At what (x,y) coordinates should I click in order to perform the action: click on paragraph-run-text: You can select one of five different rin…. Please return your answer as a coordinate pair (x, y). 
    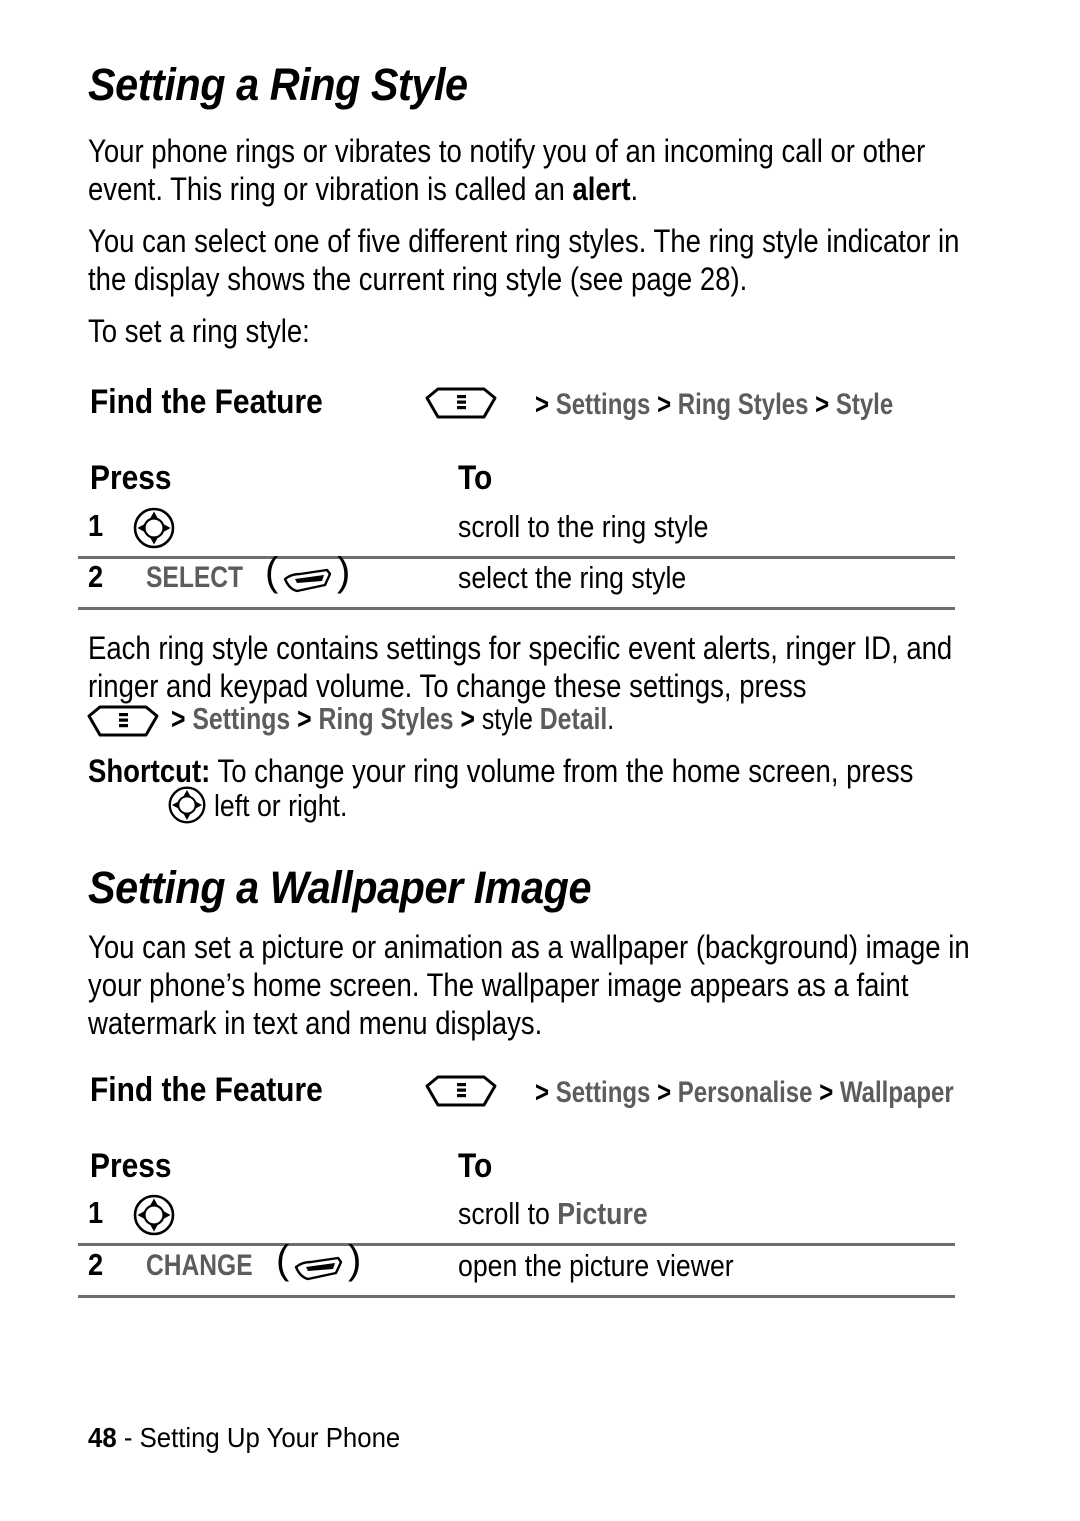
    Looking at the image, I should click on (524, 260).